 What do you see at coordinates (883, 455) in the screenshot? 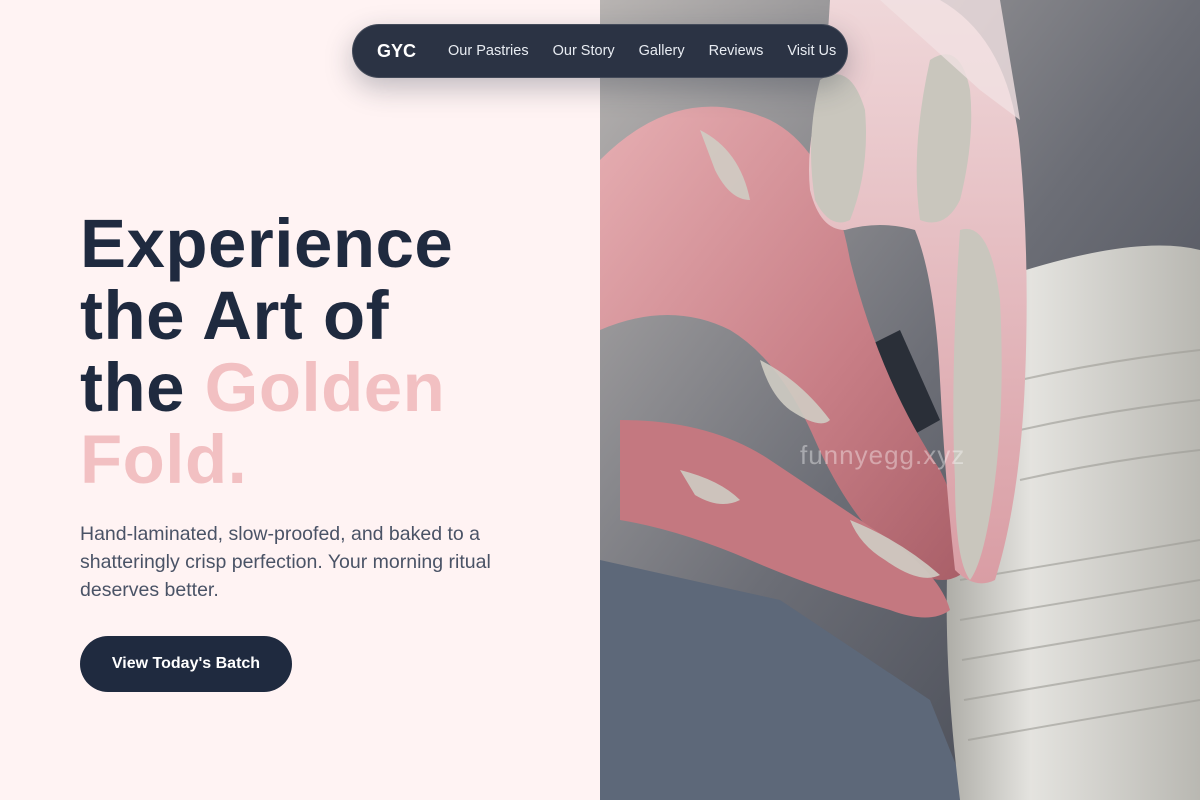
I see `watermark-text: funnyegg.xyz` at bounding box center [883, 455].